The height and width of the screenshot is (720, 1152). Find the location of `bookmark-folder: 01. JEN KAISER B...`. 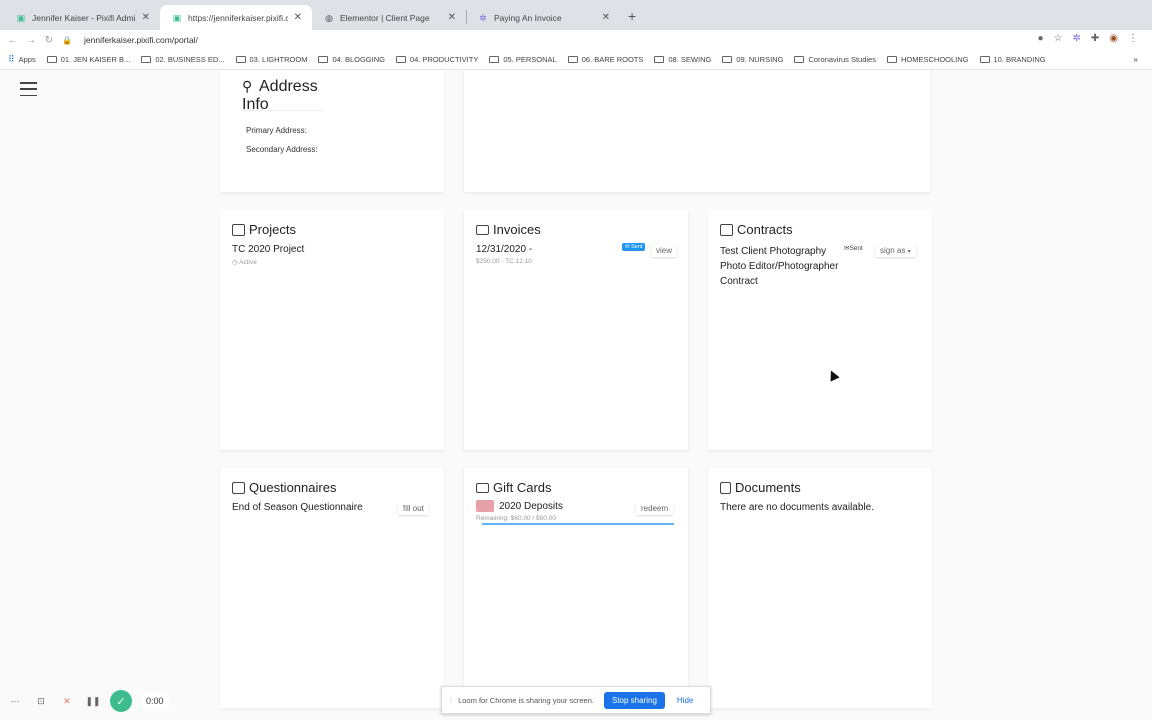

bookmark-folder: 01. JEN KAISER B... is located at coordinates (88, 59).